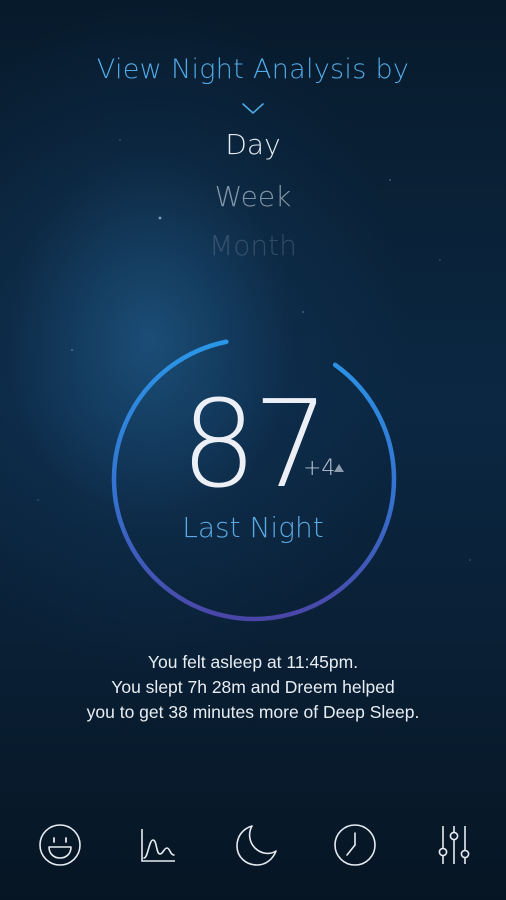 This screenshot has width=506, height=900. I want to click on nav-settings-button, so click(454, 845).